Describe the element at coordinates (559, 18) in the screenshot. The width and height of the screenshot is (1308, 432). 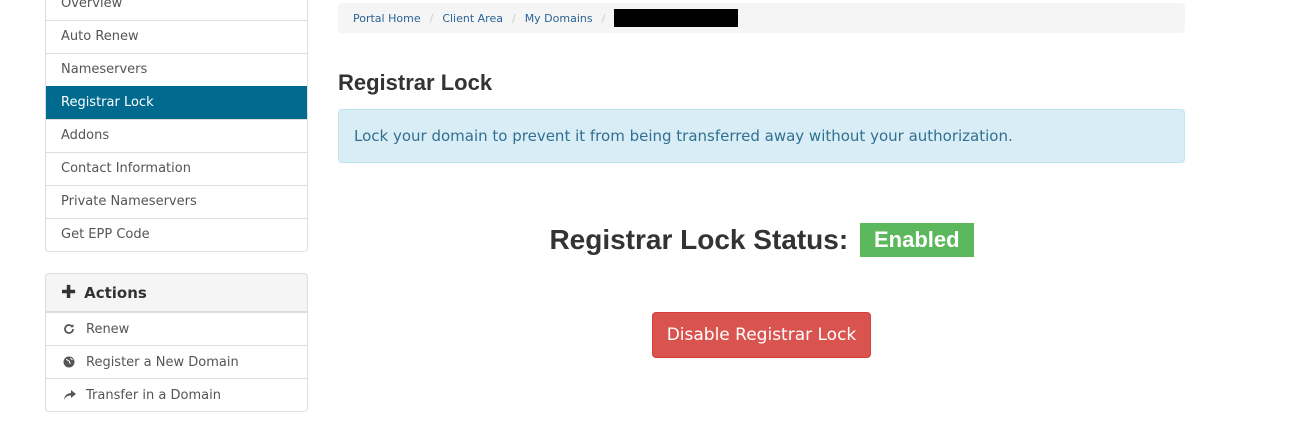
I see `breadcrumb-my-domains: My Domains` at that location.